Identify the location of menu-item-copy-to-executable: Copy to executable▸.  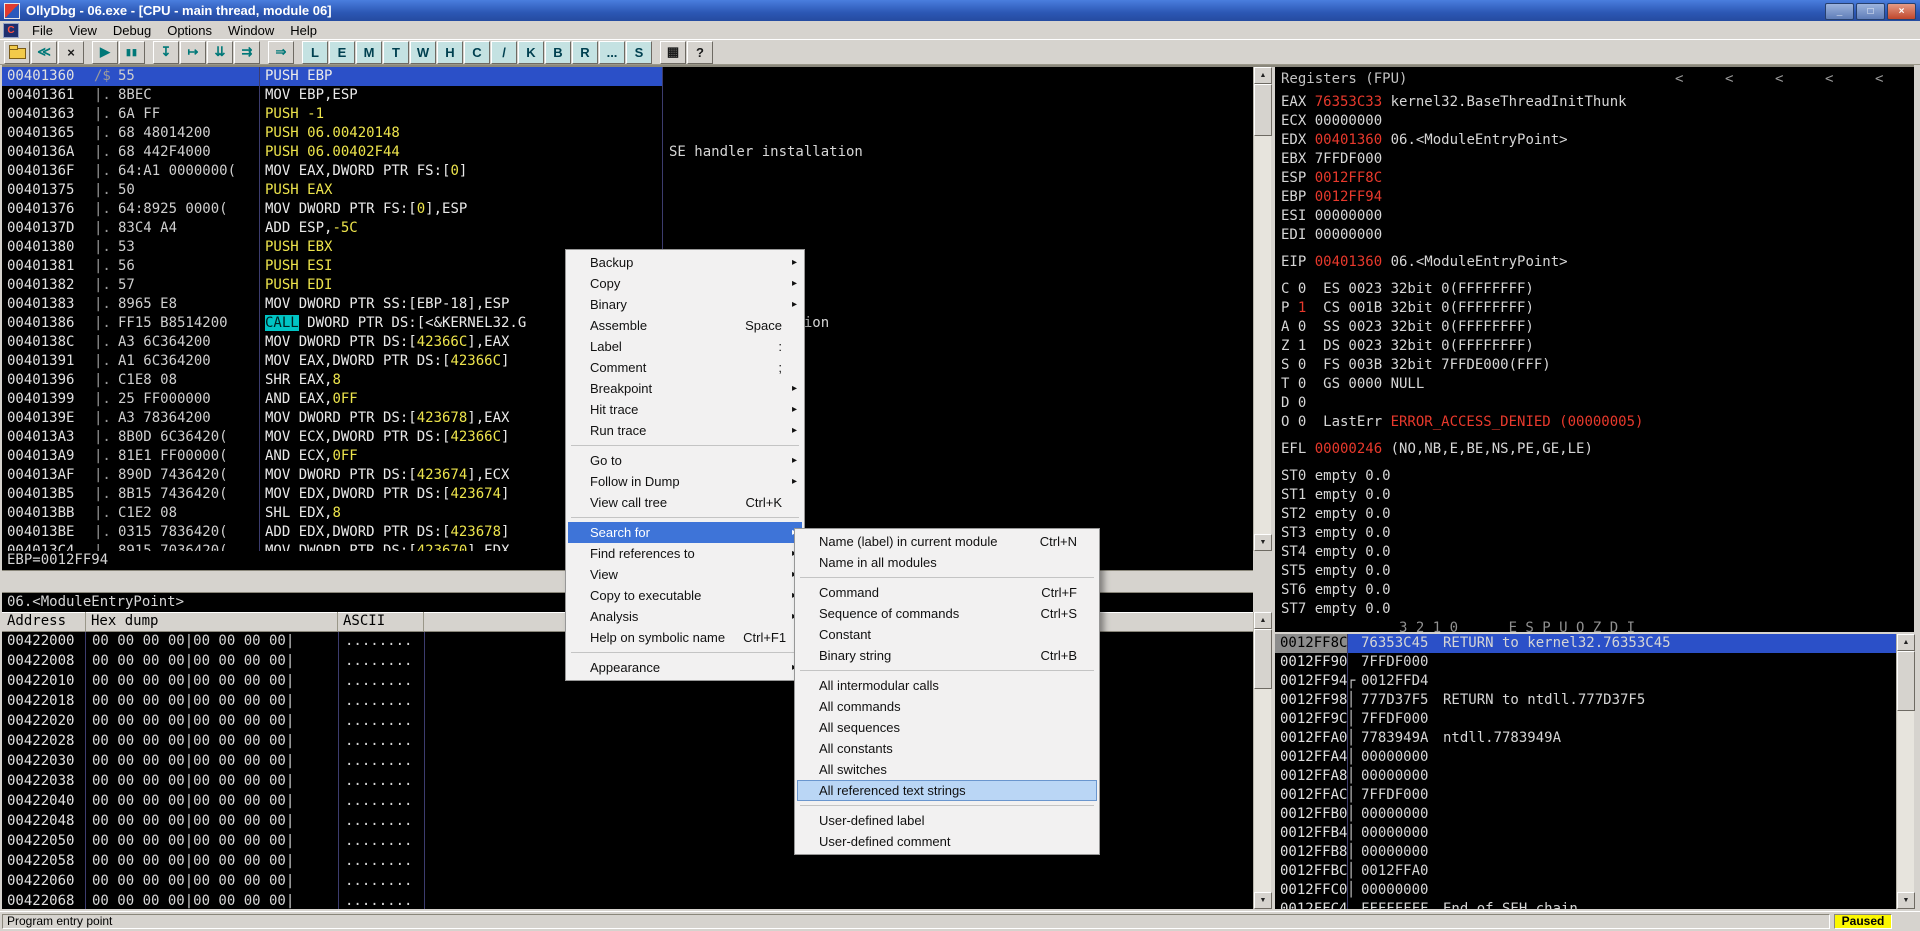
(685, 595).